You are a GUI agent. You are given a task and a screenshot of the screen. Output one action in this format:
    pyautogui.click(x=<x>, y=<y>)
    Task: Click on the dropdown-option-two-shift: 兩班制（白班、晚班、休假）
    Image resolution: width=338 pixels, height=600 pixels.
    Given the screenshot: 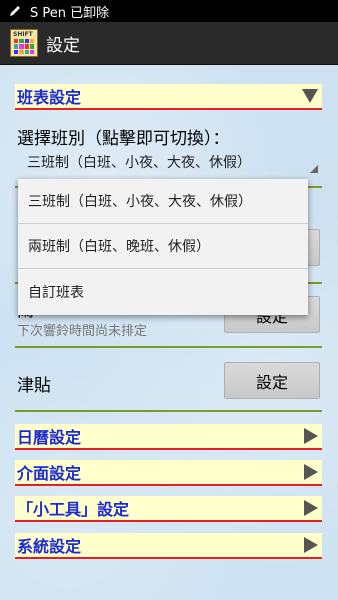 What is the action you would take?
    pyautogui.click(x=163, y=246)
    